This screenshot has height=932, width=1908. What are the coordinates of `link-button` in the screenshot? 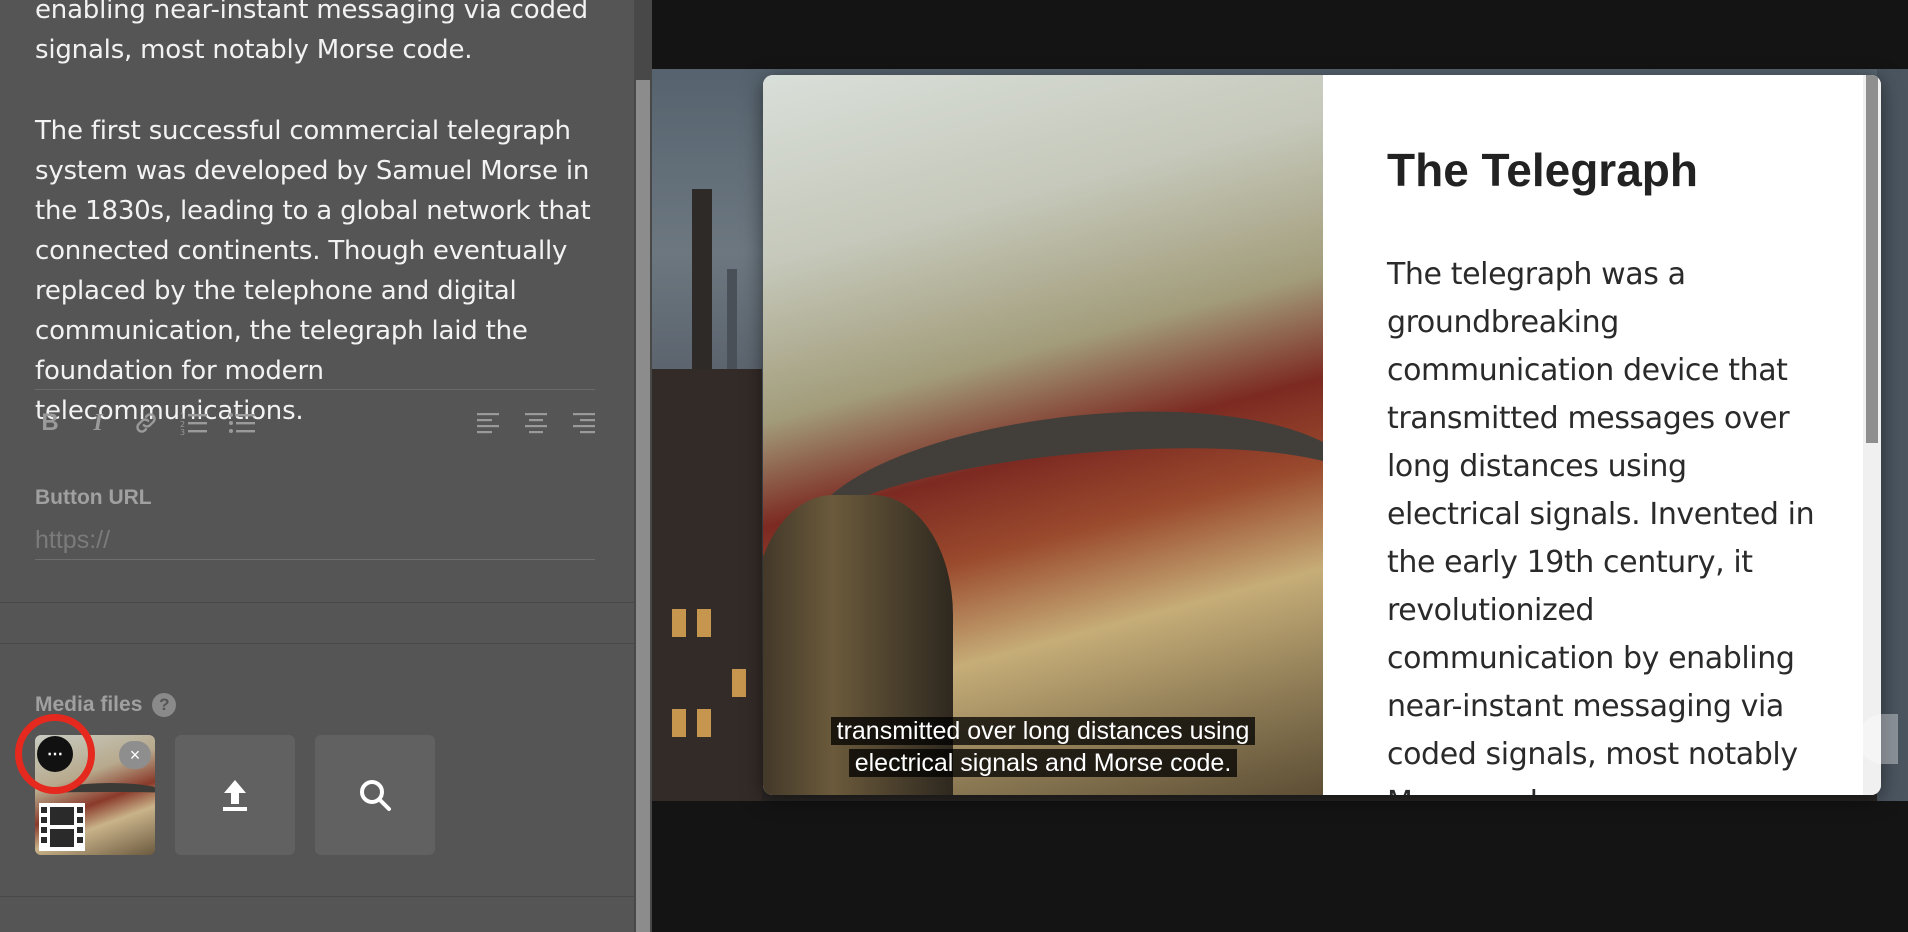 It's located at (146, 423).